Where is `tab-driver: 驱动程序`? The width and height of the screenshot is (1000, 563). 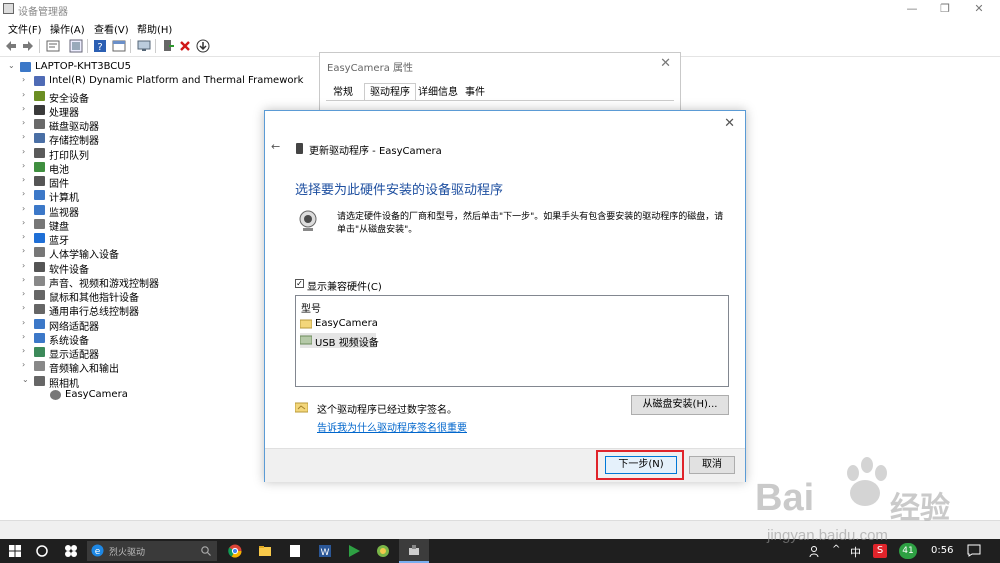 tab-driver: 驱动程序 is located at coordinates (390, 92).